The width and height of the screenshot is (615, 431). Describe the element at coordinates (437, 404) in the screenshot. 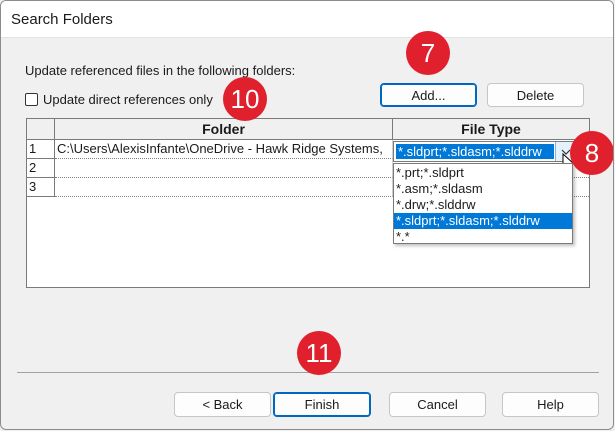

I see `cancel-button: Cancel` at that location.